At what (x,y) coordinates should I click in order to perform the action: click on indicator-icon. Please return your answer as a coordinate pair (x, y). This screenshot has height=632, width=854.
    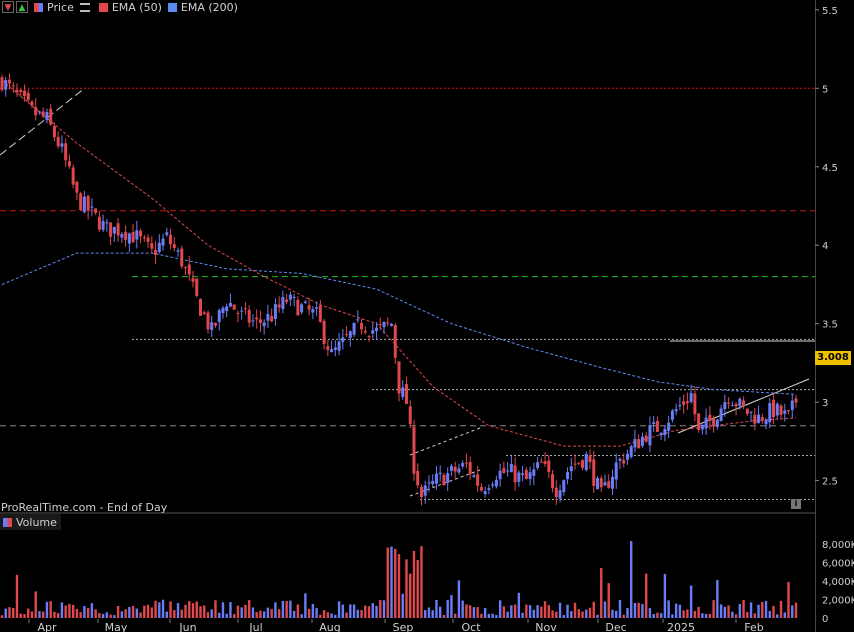
    Looking at the image, I should click on (84, 7).